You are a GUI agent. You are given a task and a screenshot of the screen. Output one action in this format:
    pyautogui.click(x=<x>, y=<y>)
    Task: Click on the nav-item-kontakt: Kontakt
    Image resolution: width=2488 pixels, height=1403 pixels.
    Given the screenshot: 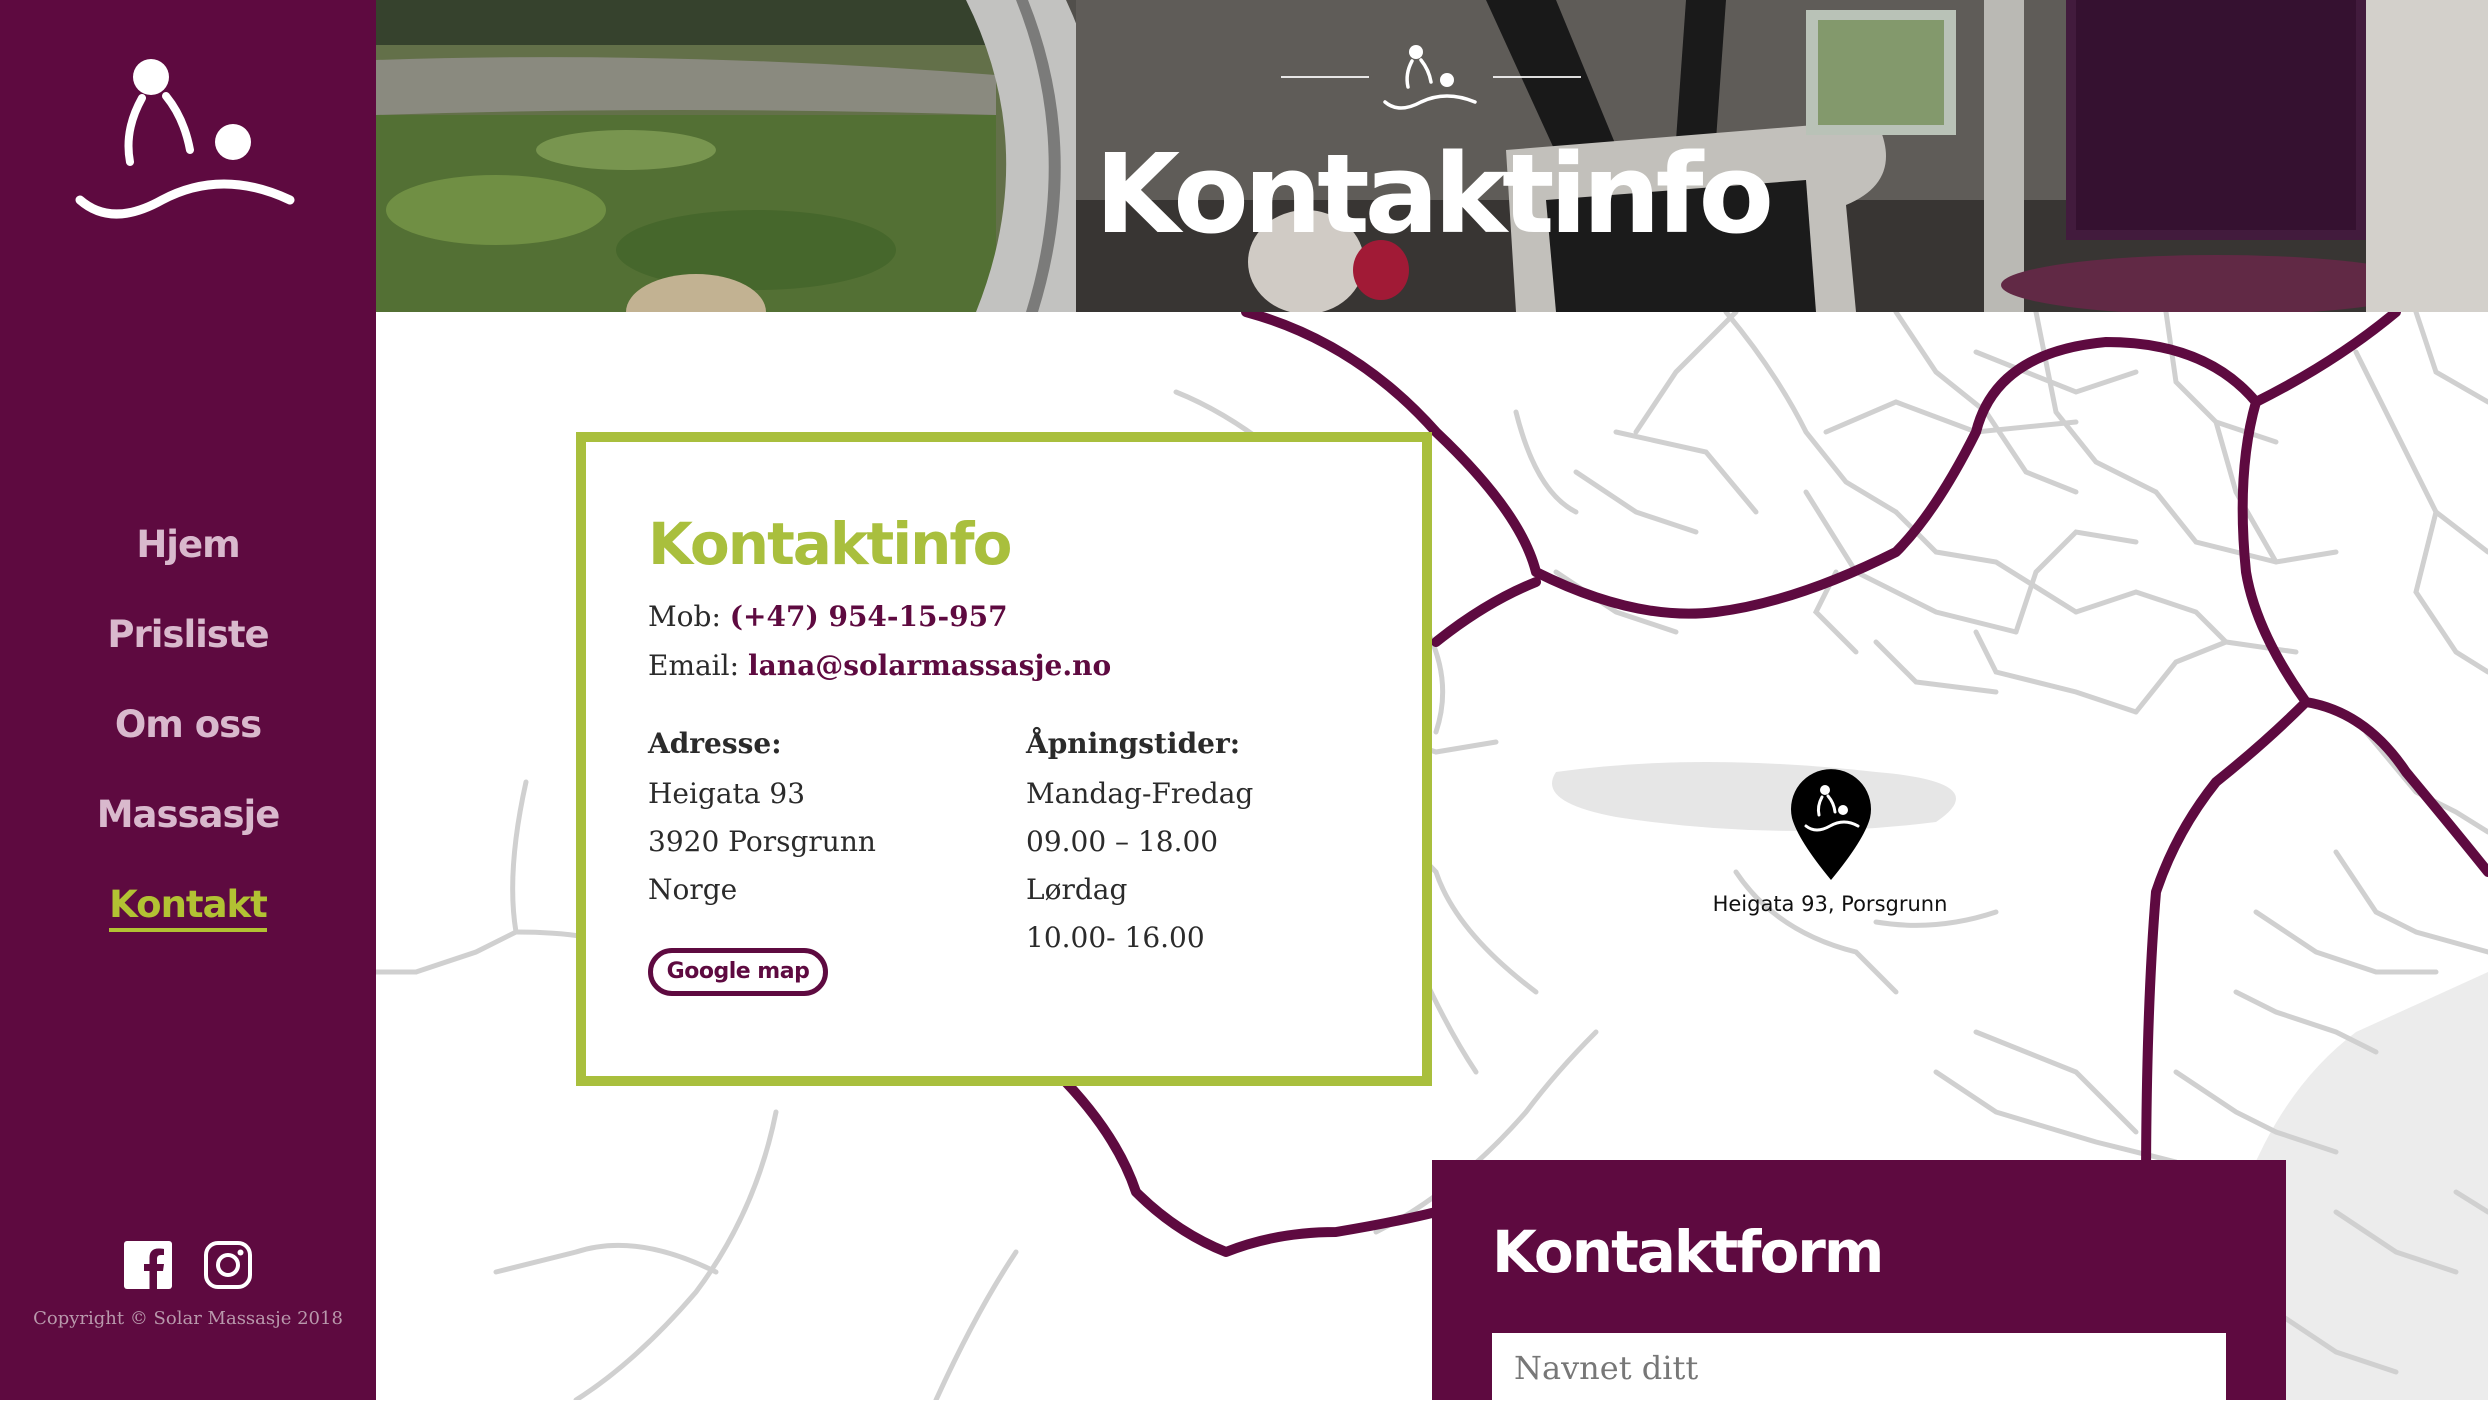 What is the action you would take?
    pyautogui.click(x=188, y=915)
    